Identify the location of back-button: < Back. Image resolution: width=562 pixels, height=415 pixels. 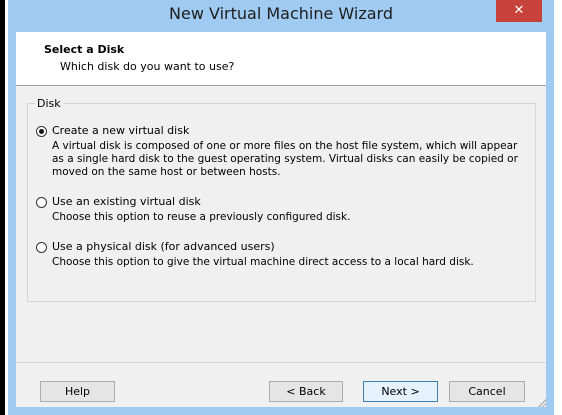
(306, 391).